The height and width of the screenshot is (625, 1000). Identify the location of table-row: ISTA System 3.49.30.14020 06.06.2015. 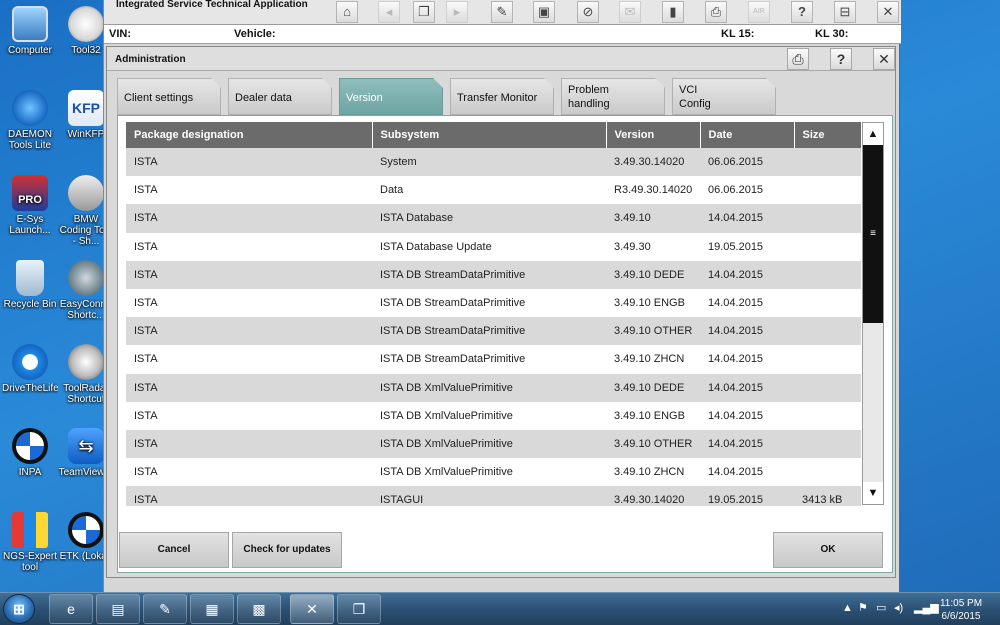
(493, 162).